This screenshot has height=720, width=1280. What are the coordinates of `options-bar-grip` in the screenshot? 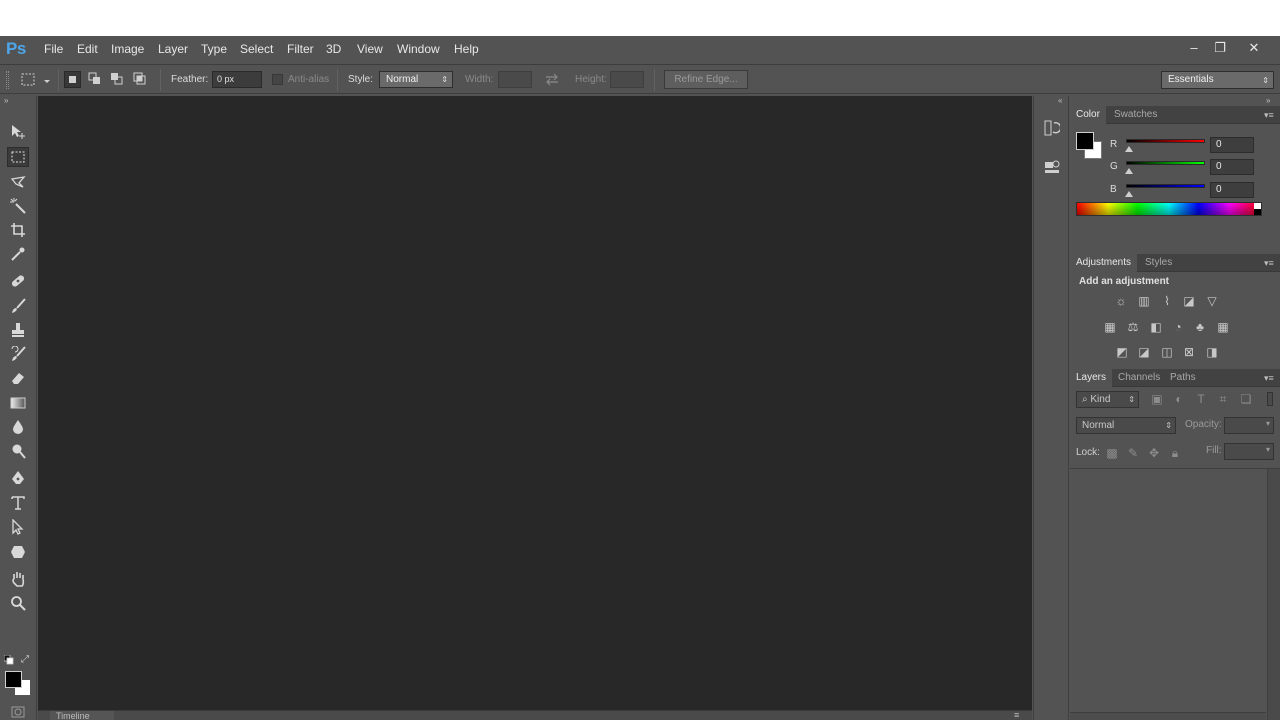 It's located at (7, 80).